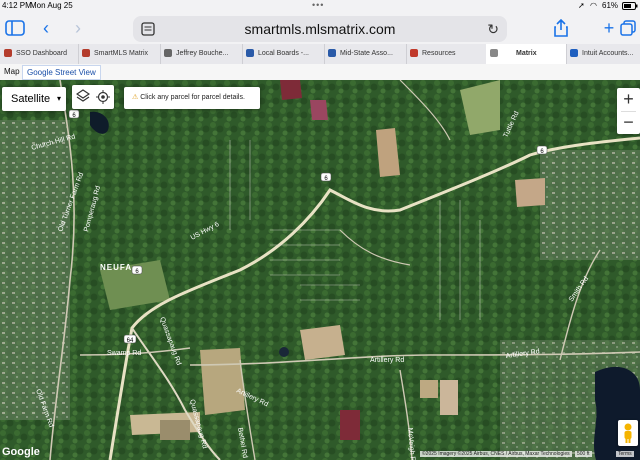 This screenshot has width=640, height=460. I want to click on tab-sso-dashboard: SSO Dashboard, so click(39, 54).